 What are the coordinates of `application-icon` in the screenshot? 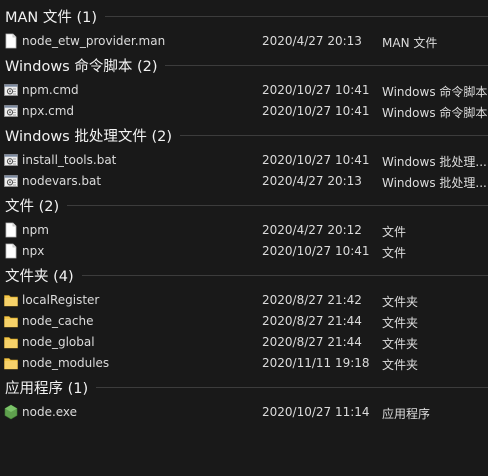 It's located at (11, 412).